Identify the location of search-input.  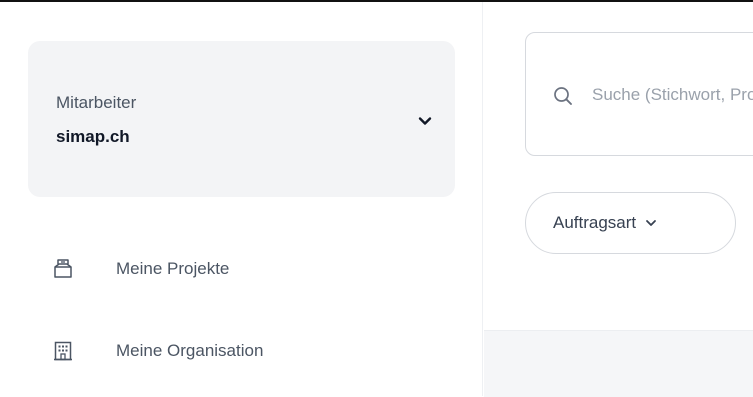
(672, 95).